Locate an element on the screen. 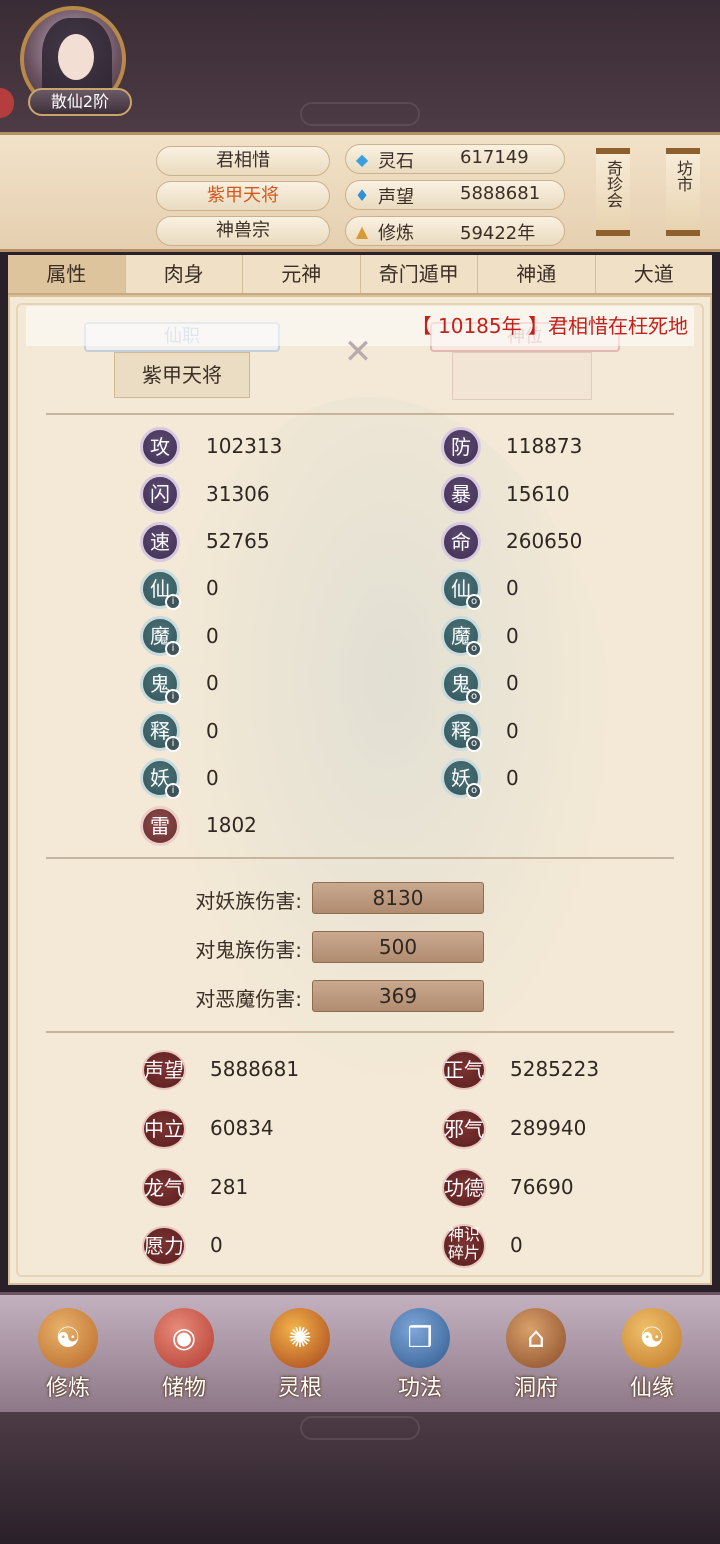 This screenshot has width=720, height=1544. ghost-attack-icon: 鬼i is located at coordinates (160, 684).